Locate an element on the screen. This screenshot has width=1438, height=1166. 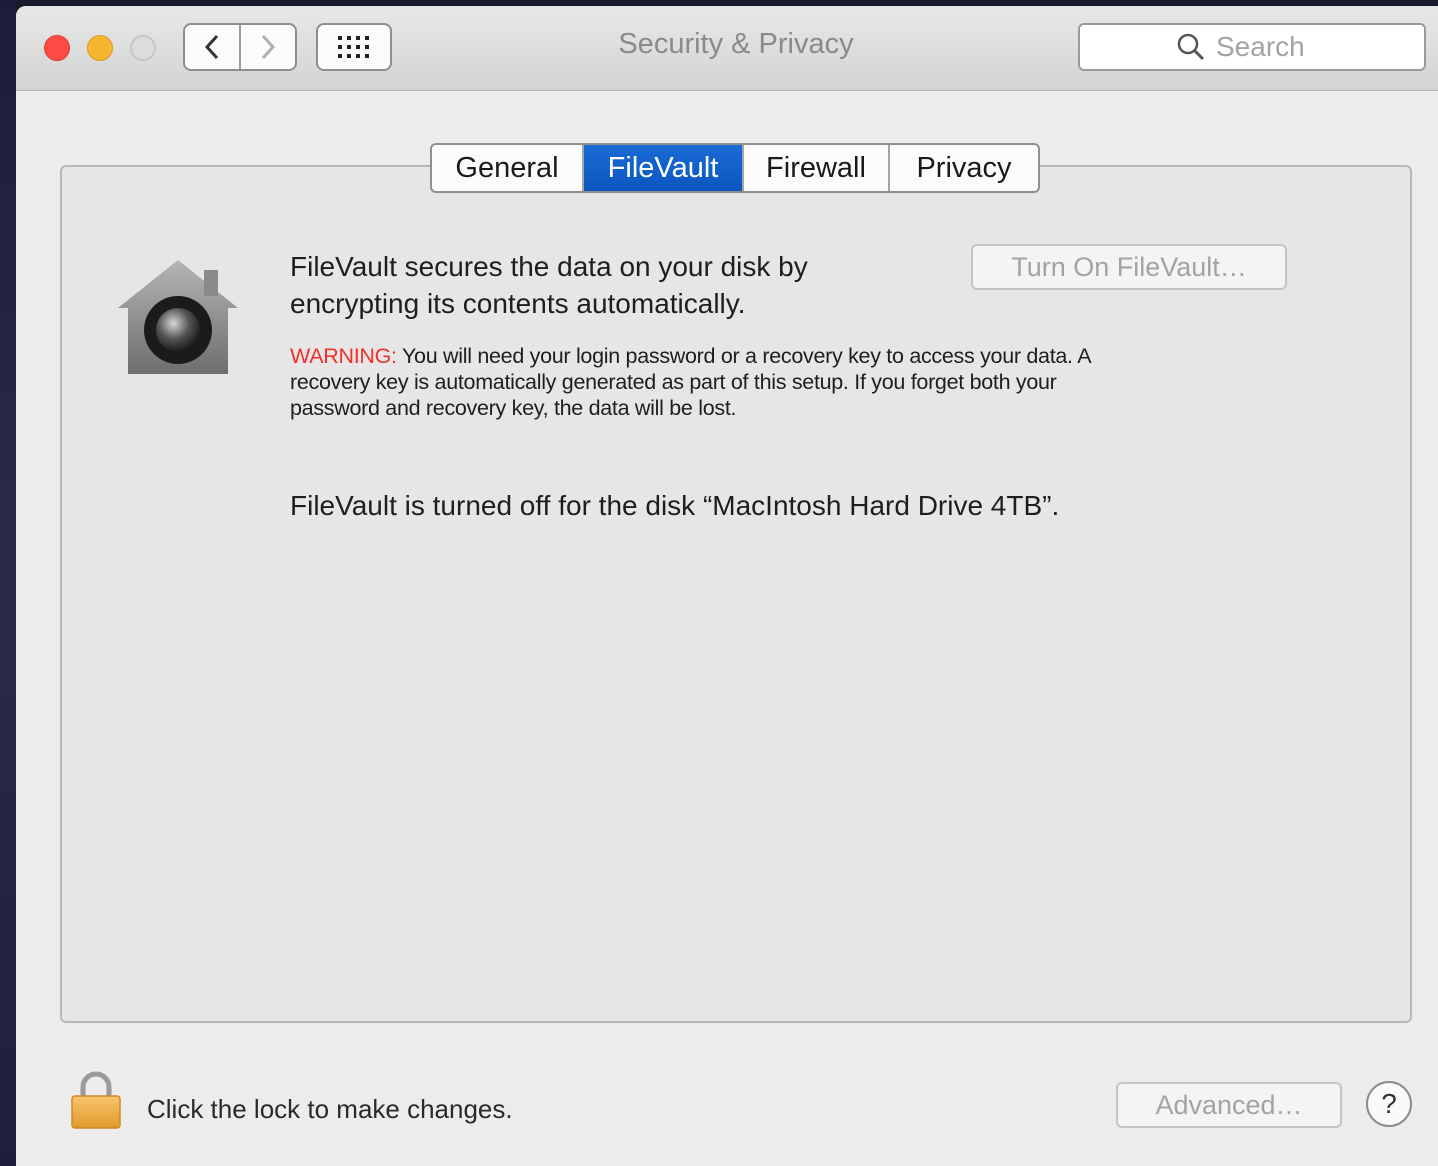
search-icon is located at coordinates (1191, 47).